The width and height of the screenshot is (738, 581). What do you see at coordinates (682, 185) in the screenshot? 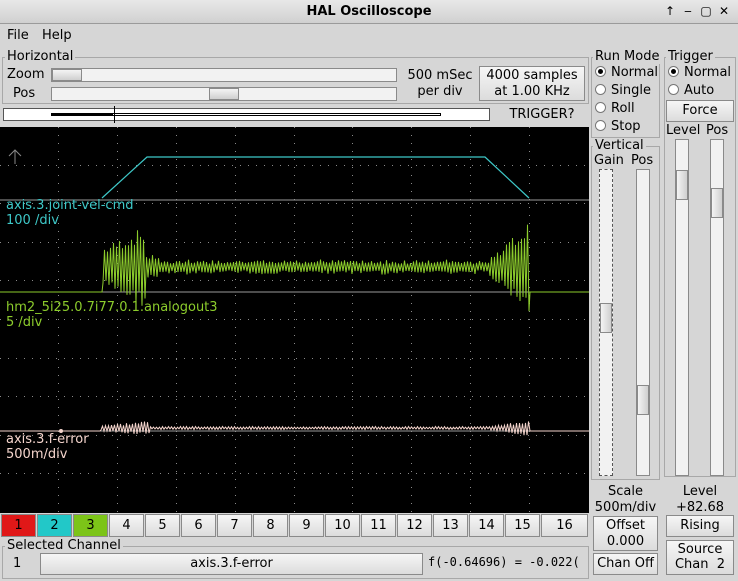
I see `trigger-level-slider-handle` at bounding box center [682, 185].